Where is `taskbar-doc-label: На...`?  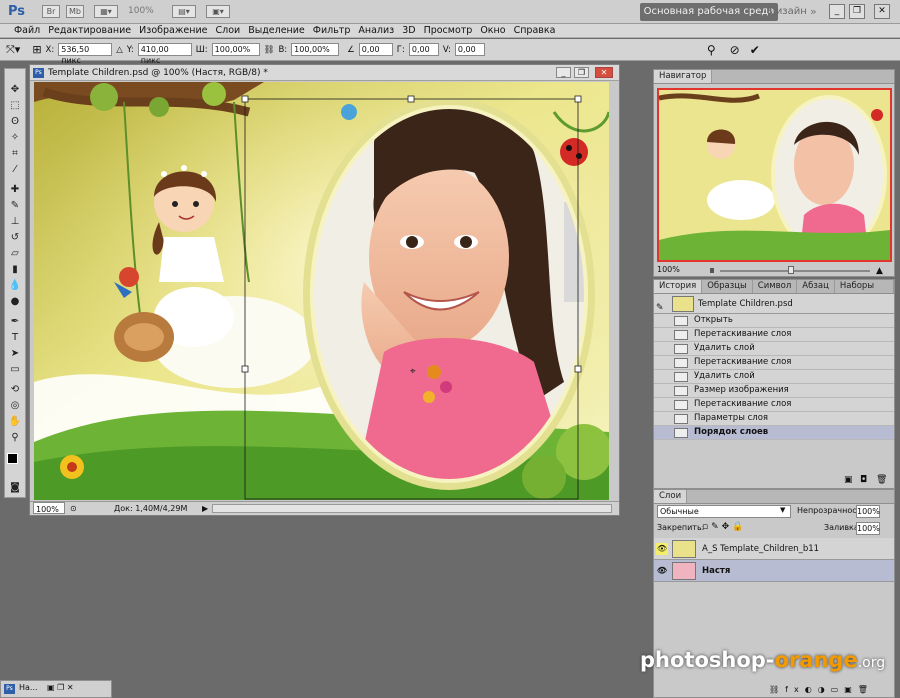 taskbar-doc-label: На... is located at coordinates (28, 687).